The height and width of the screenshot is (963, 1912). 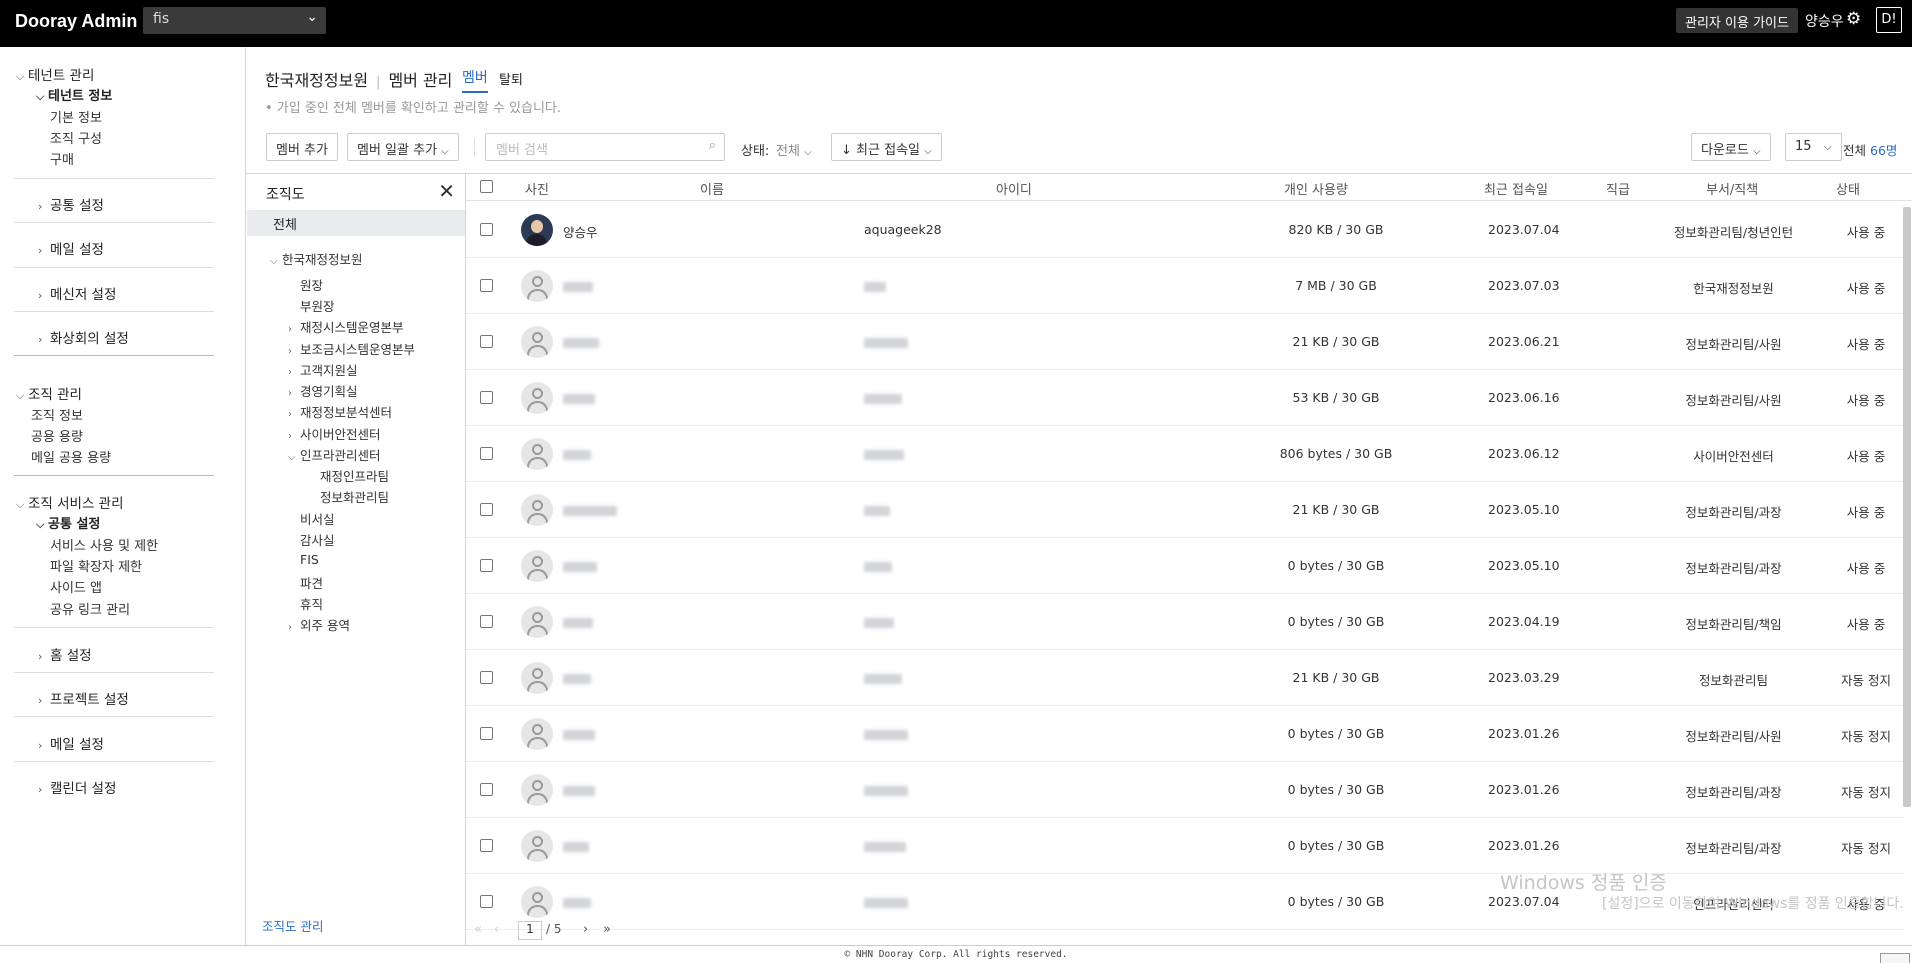 I want to click on tab-withdraw: 탈퇴, so click(x=511, y=78).